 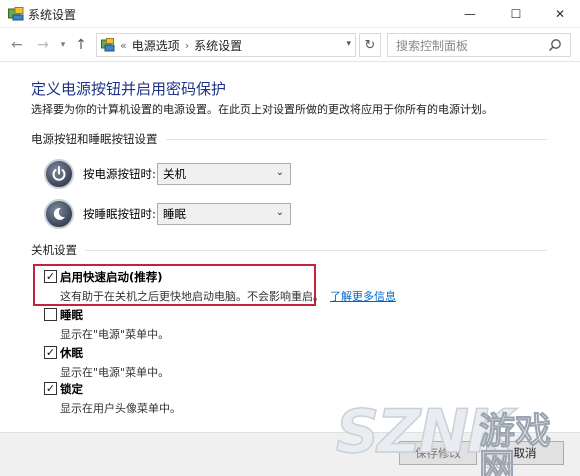 I want to click on close-button: ✕, so click(x=559, y=14).